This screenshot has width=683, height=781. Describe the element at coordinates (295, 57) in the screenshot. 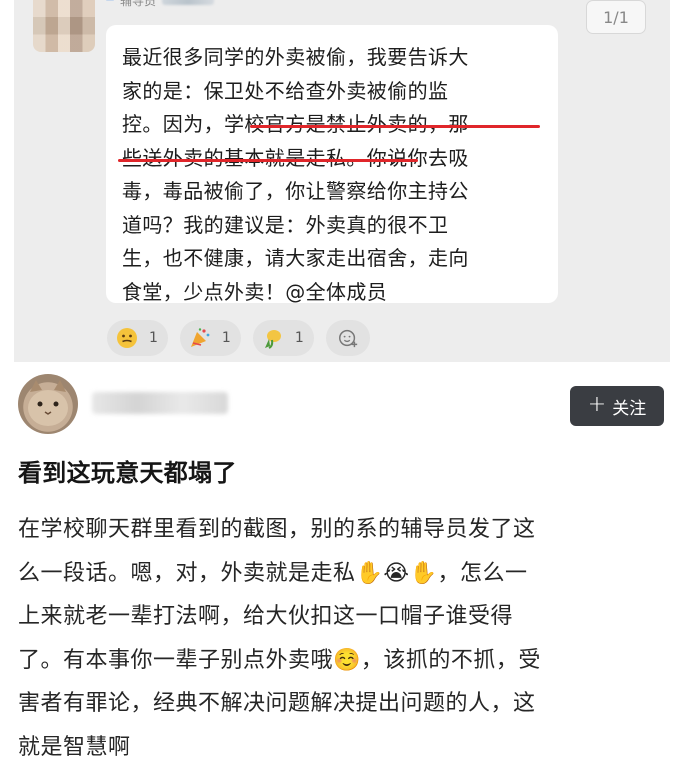

I see `message-line: 最近很多同学的外卖被偷，我要告诉大` at that location.